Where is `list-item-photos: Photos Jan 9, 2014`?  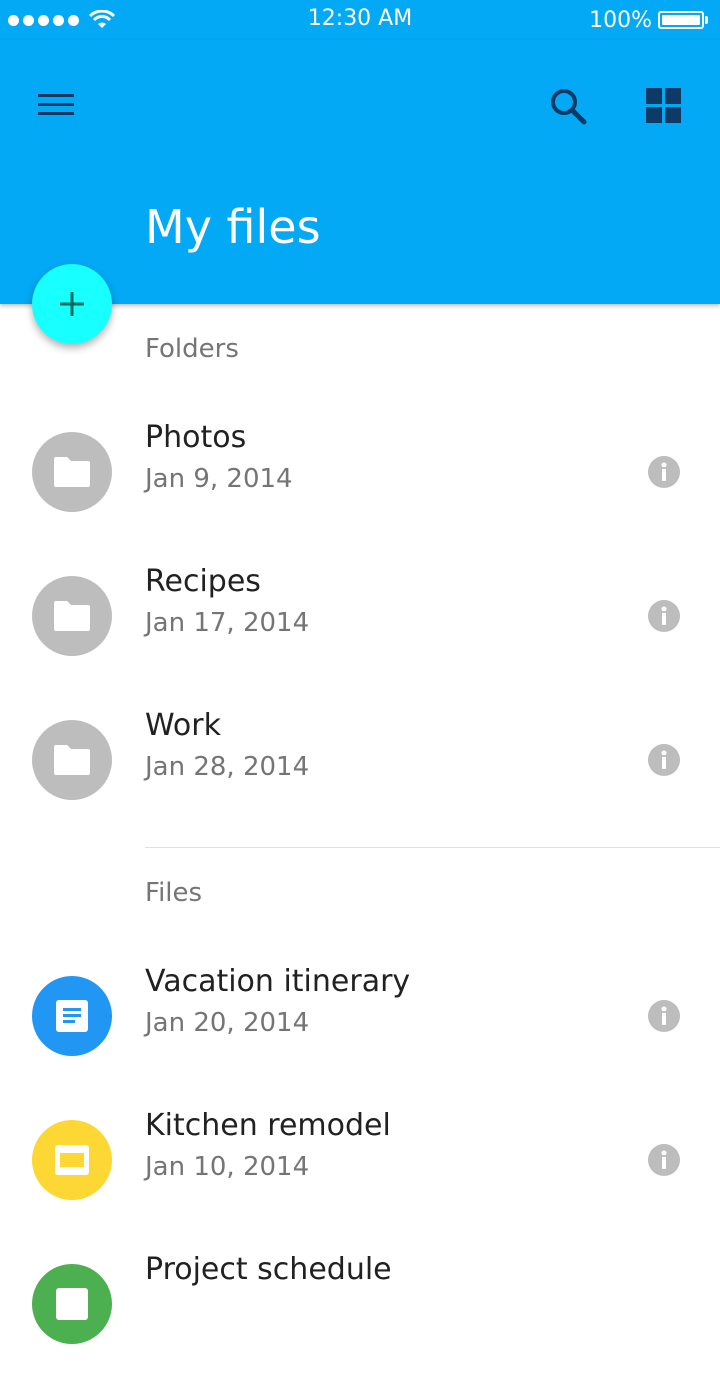 list-item-photos: Photos Jan 9, 2014 is located at coordinates (360, 472).